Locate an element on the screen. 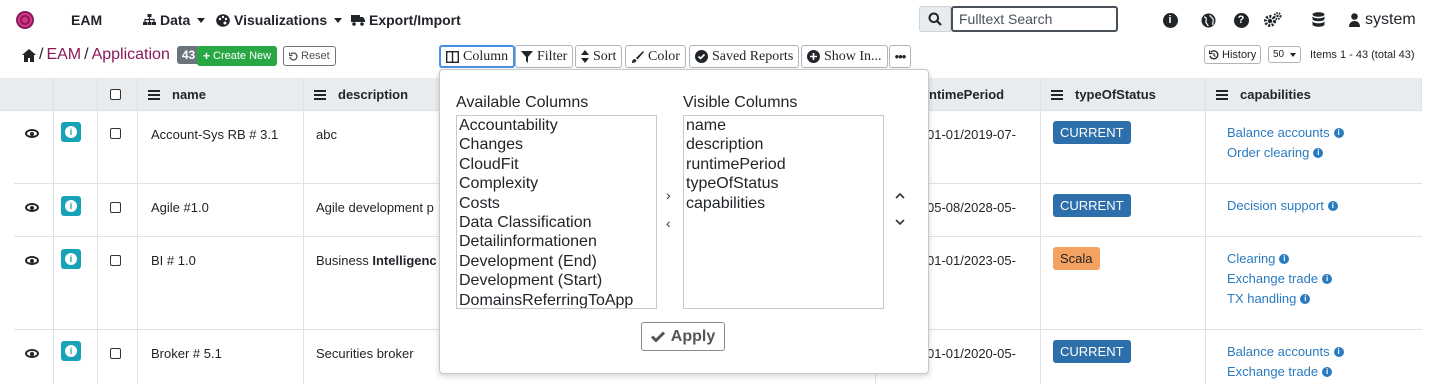 The width and height of the screenshot is (1438, 384). gears-icon is located at coordinates (1273, 20).